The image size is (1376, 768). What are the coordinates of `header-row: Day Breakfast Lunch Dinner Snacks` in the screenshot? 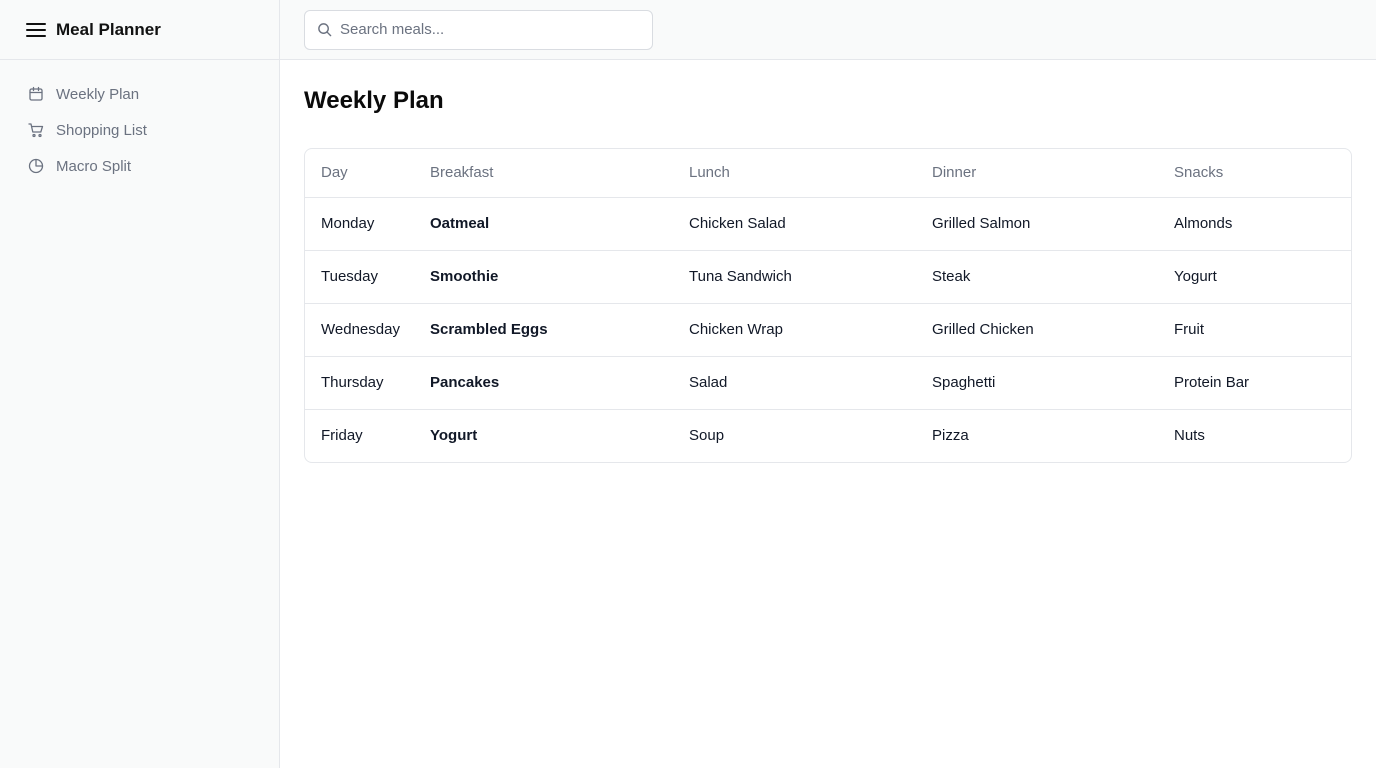 It's located at (828, 173).